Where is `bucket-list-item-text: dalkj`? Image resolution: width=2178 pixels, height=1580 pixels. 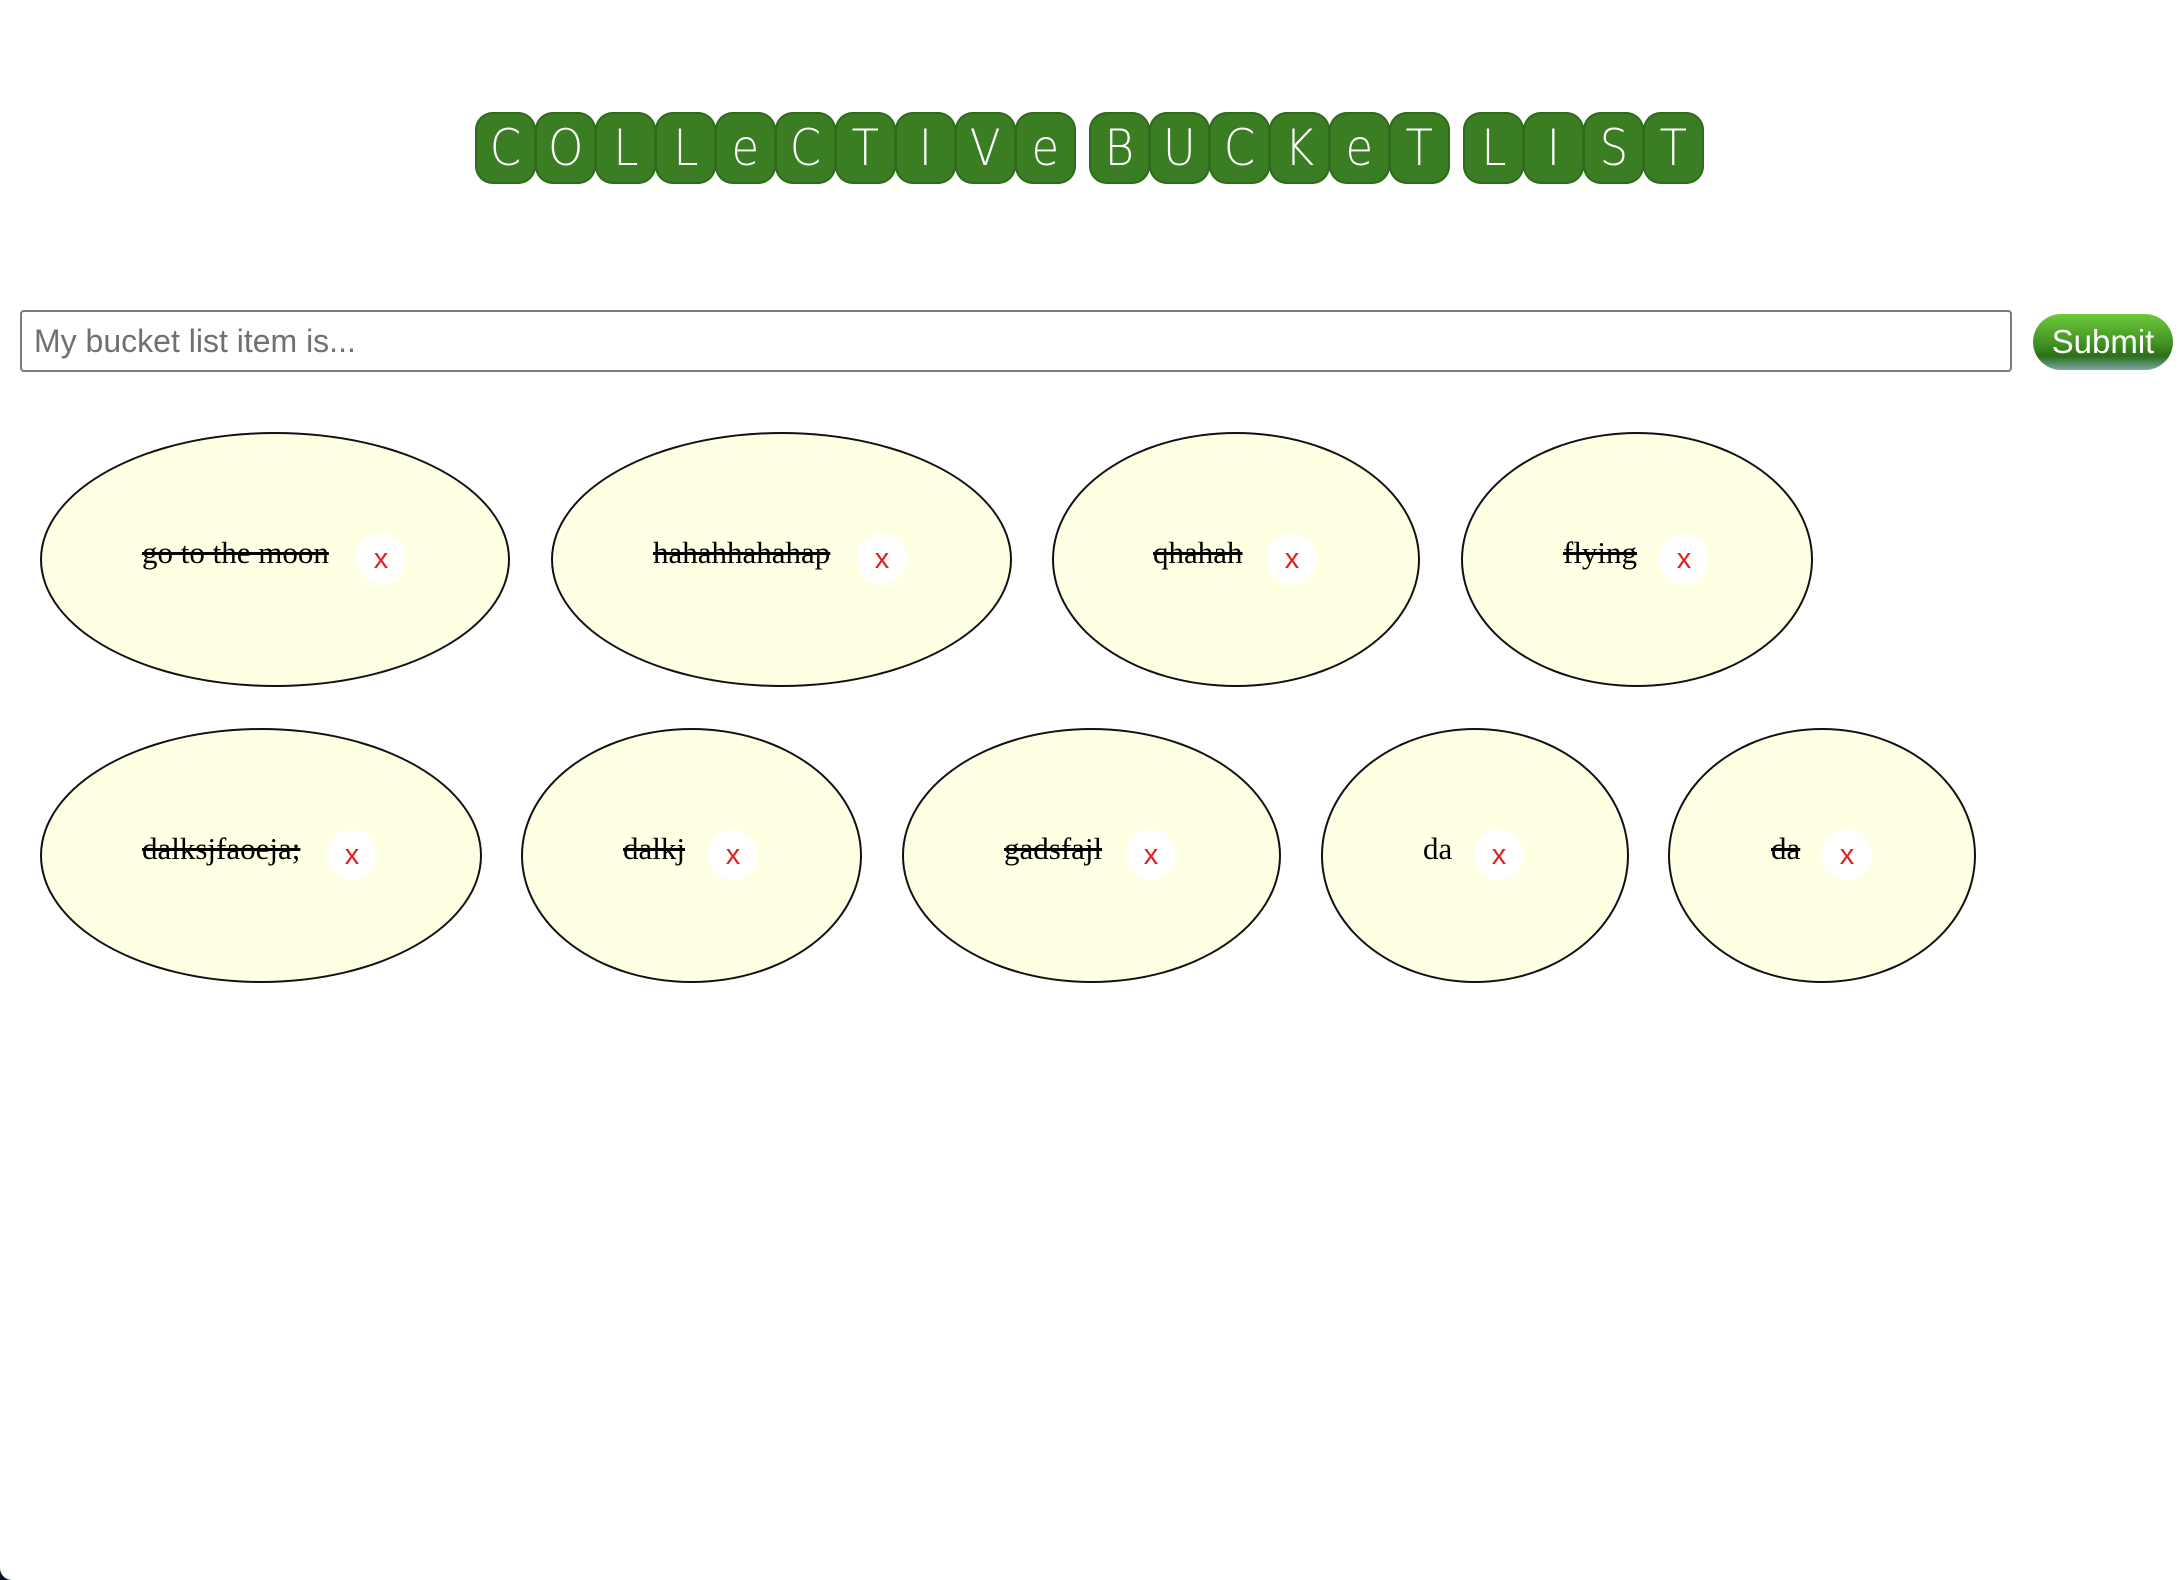 bucket-list-item-text: dalkj is located at coordinates (654, 849).